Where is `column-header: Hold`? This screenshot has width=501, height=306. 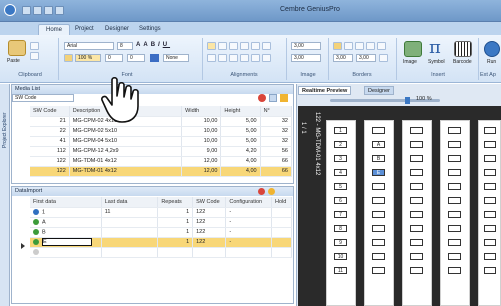 column-header: Hold is located at coordinates (281, 202).